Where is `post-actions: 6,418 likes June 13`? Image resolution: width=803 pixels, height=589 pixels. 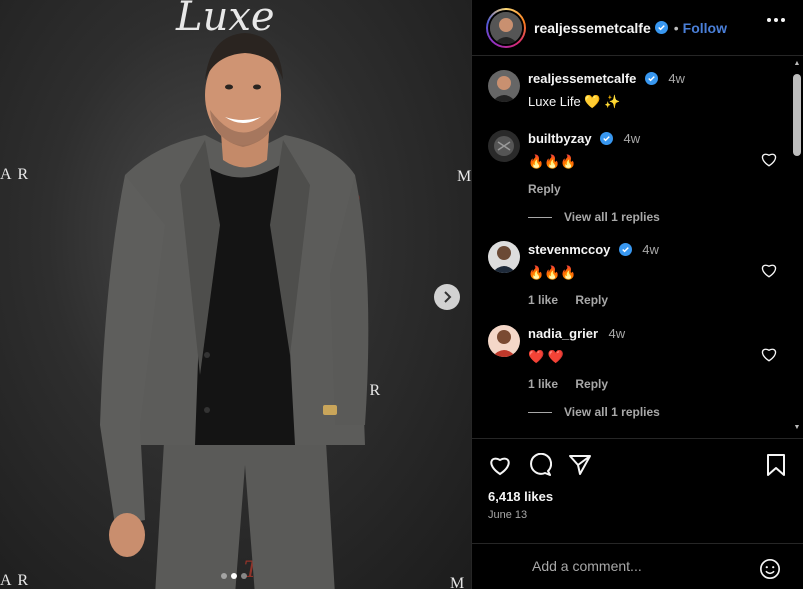 post-actions: 6,418 likes June 13 is located at coordinates (637, 513).